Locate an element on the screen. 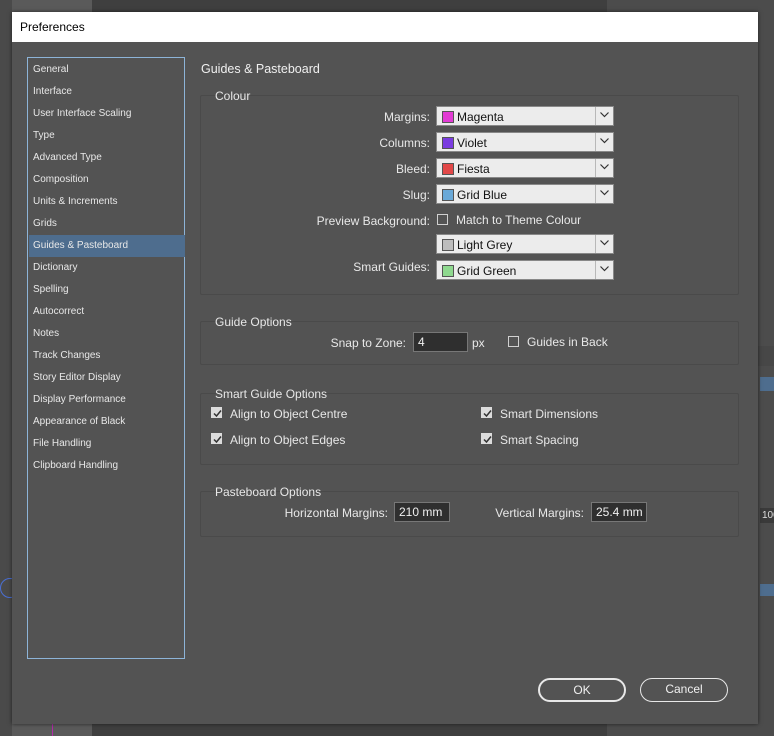  sidebar-item-notes: Notes is located at coordinates (107, 334).